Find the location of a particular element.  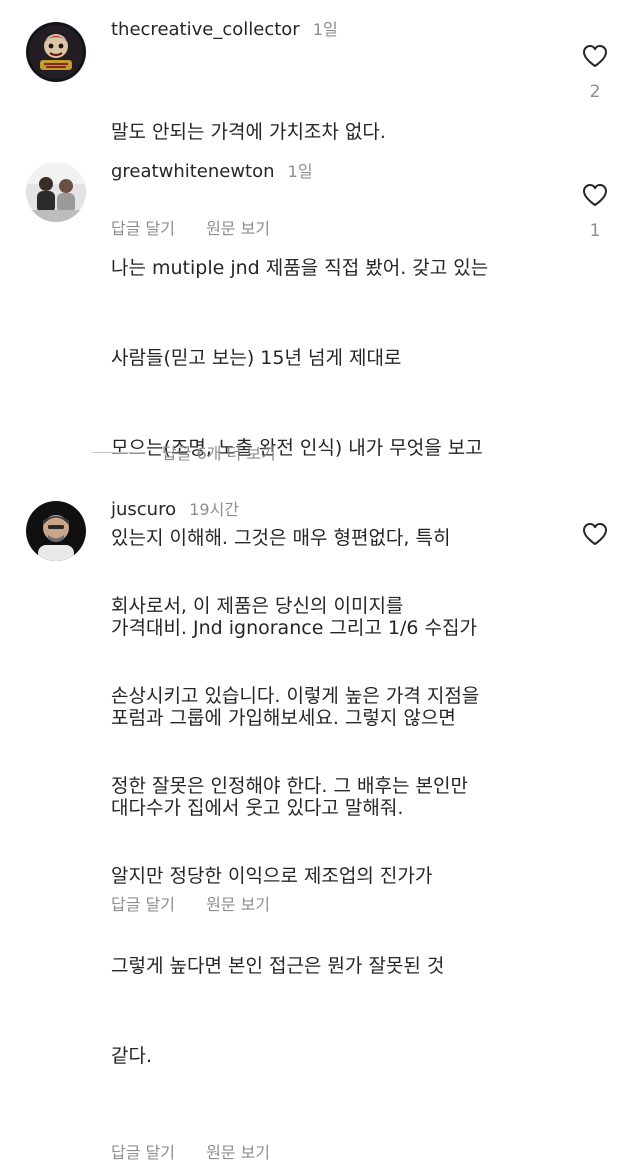

like-control is located at coordinates (595, 541).